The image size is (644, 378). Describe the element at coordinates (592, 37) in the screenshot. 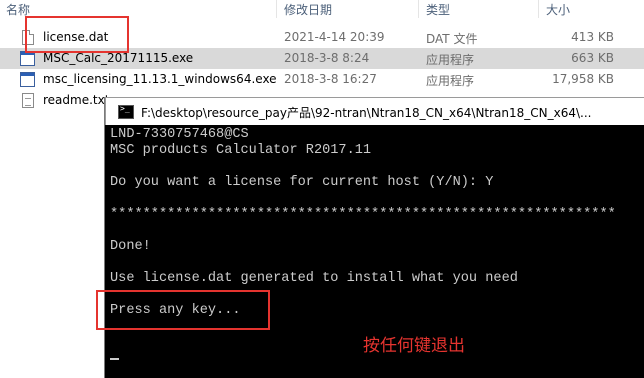

I see `file-size: 413 KB` at that location.